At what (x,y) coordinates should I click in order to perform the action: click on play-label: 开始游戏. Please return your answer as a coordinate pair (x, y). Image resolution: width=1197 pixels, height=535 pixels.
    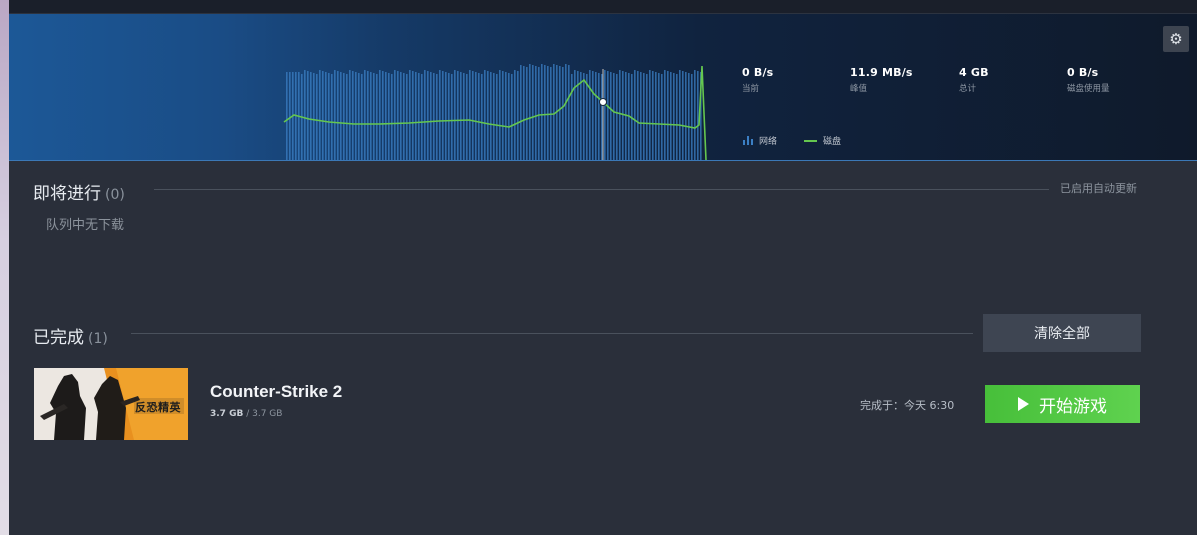
    Looking at the image, I should click on (1073, 406).